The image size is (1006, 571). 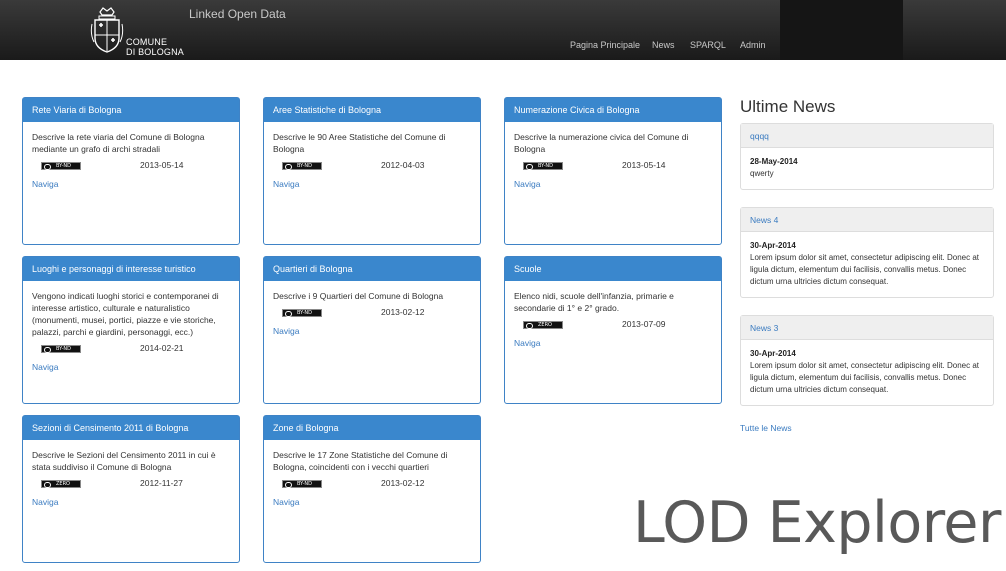 I want to click on news-item-title: News 4, so click(x=867, y=220).